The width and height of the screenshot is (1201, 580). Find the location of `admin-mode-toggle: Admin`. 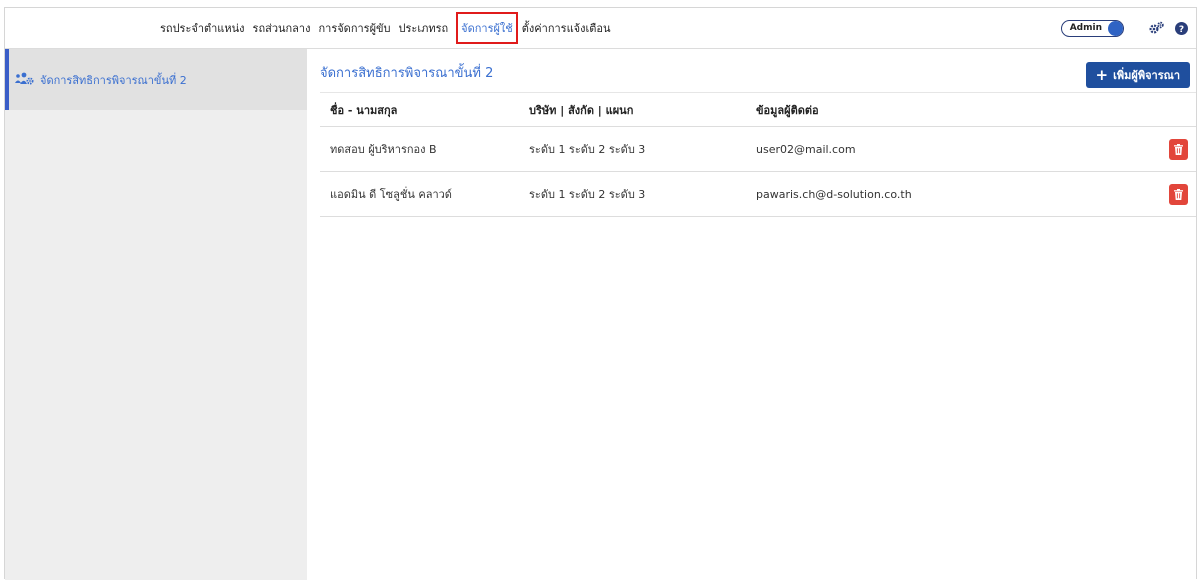

admin-mode-toggle: Admin is located at coordinates (1092, 28).